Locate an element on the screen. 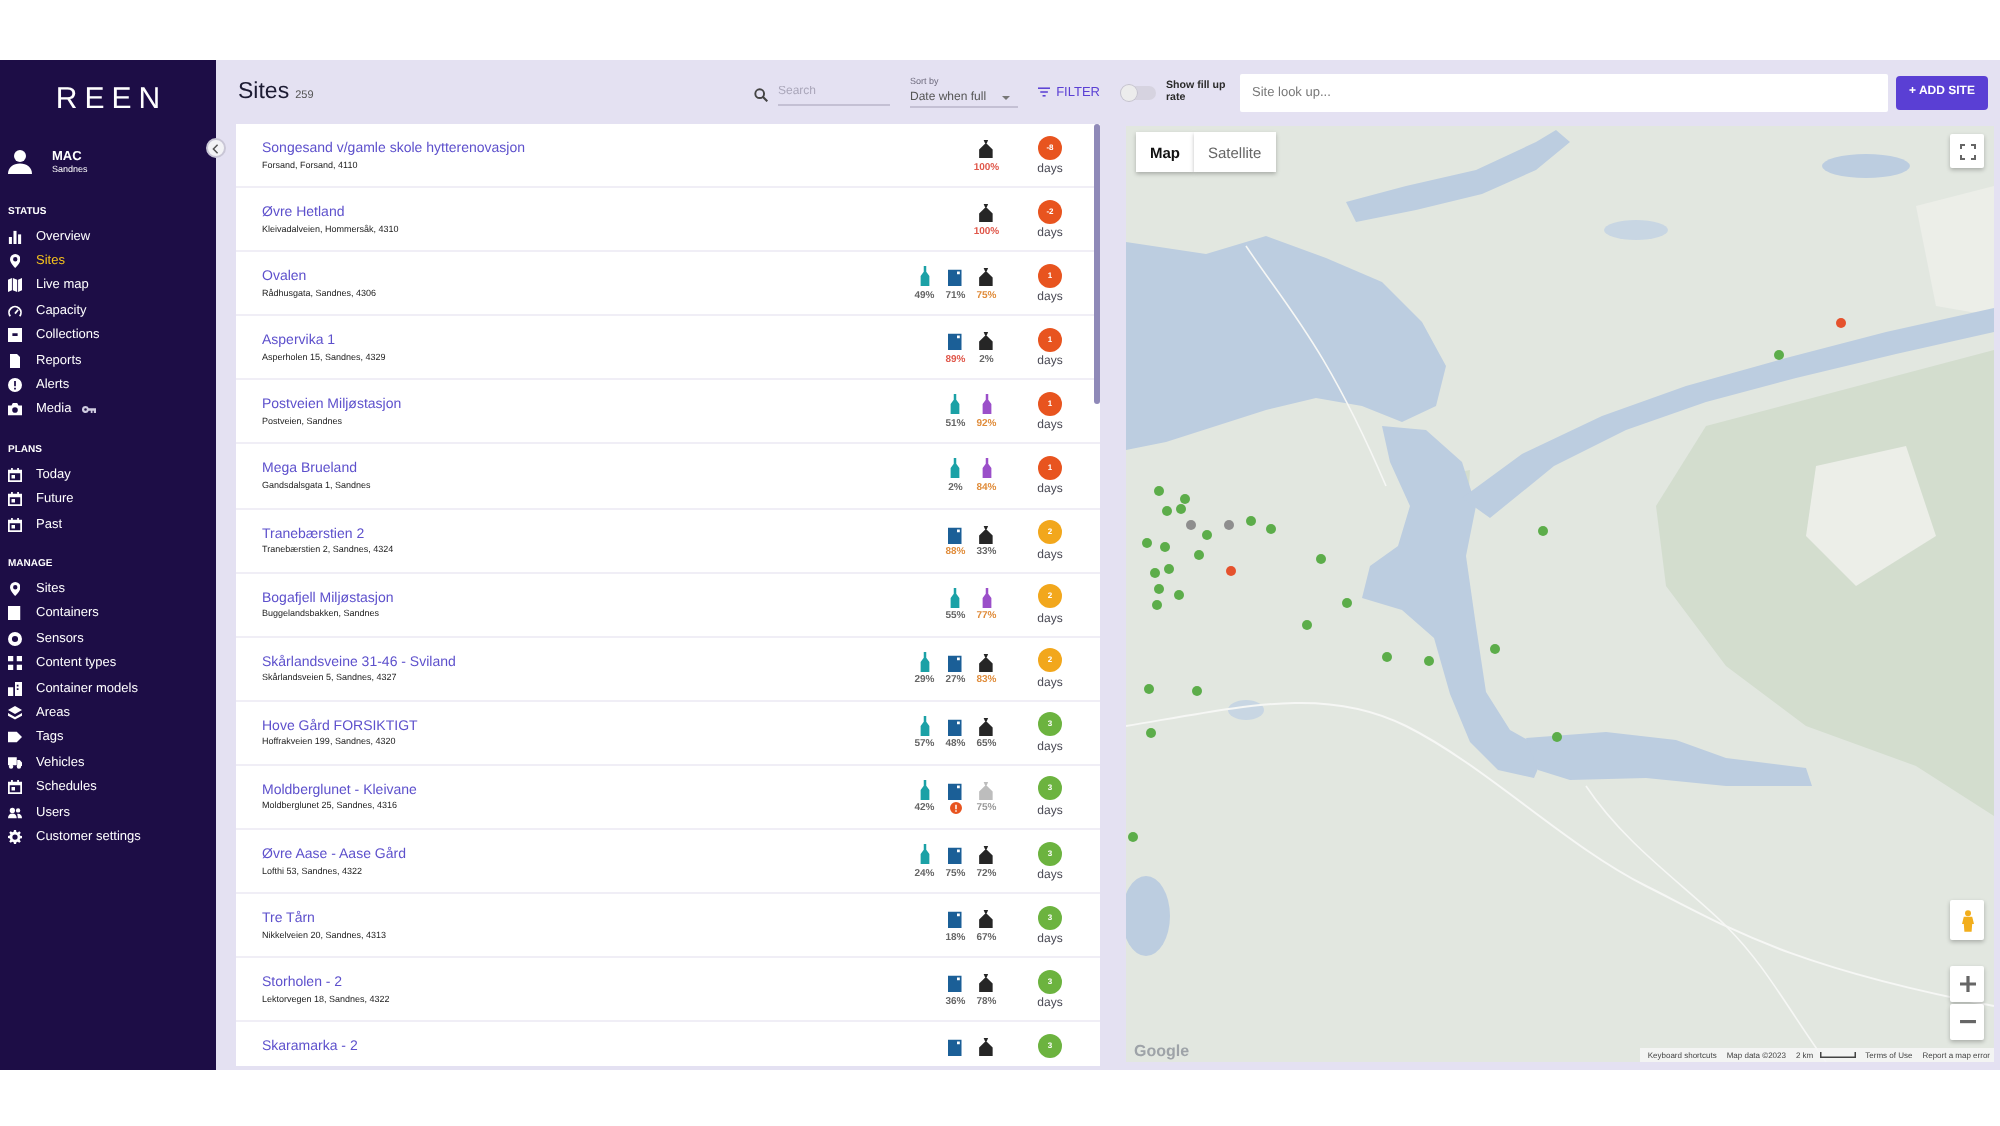 The width and height of the screenshot is (2000, 1126). camera-icon is located at coordinates (15, 409).